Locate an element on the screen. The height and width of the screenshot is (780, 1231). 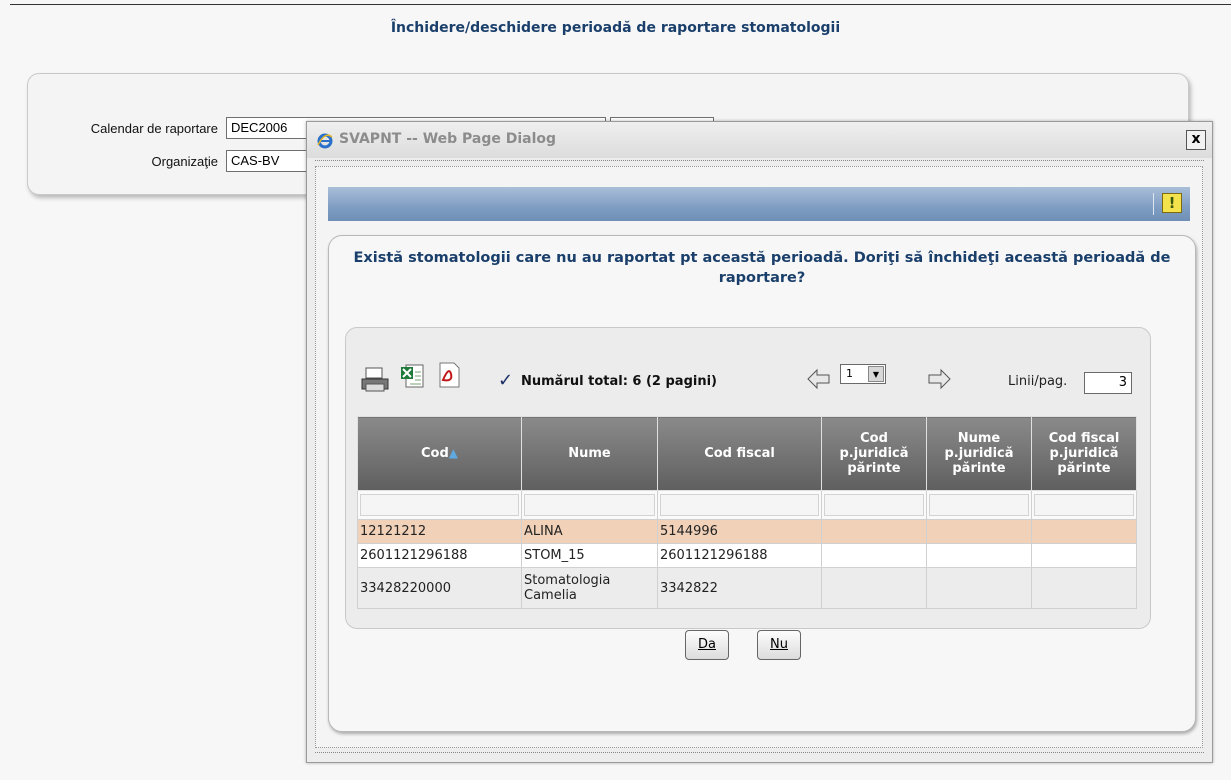
top-divider is located at coordinates (620, 4).